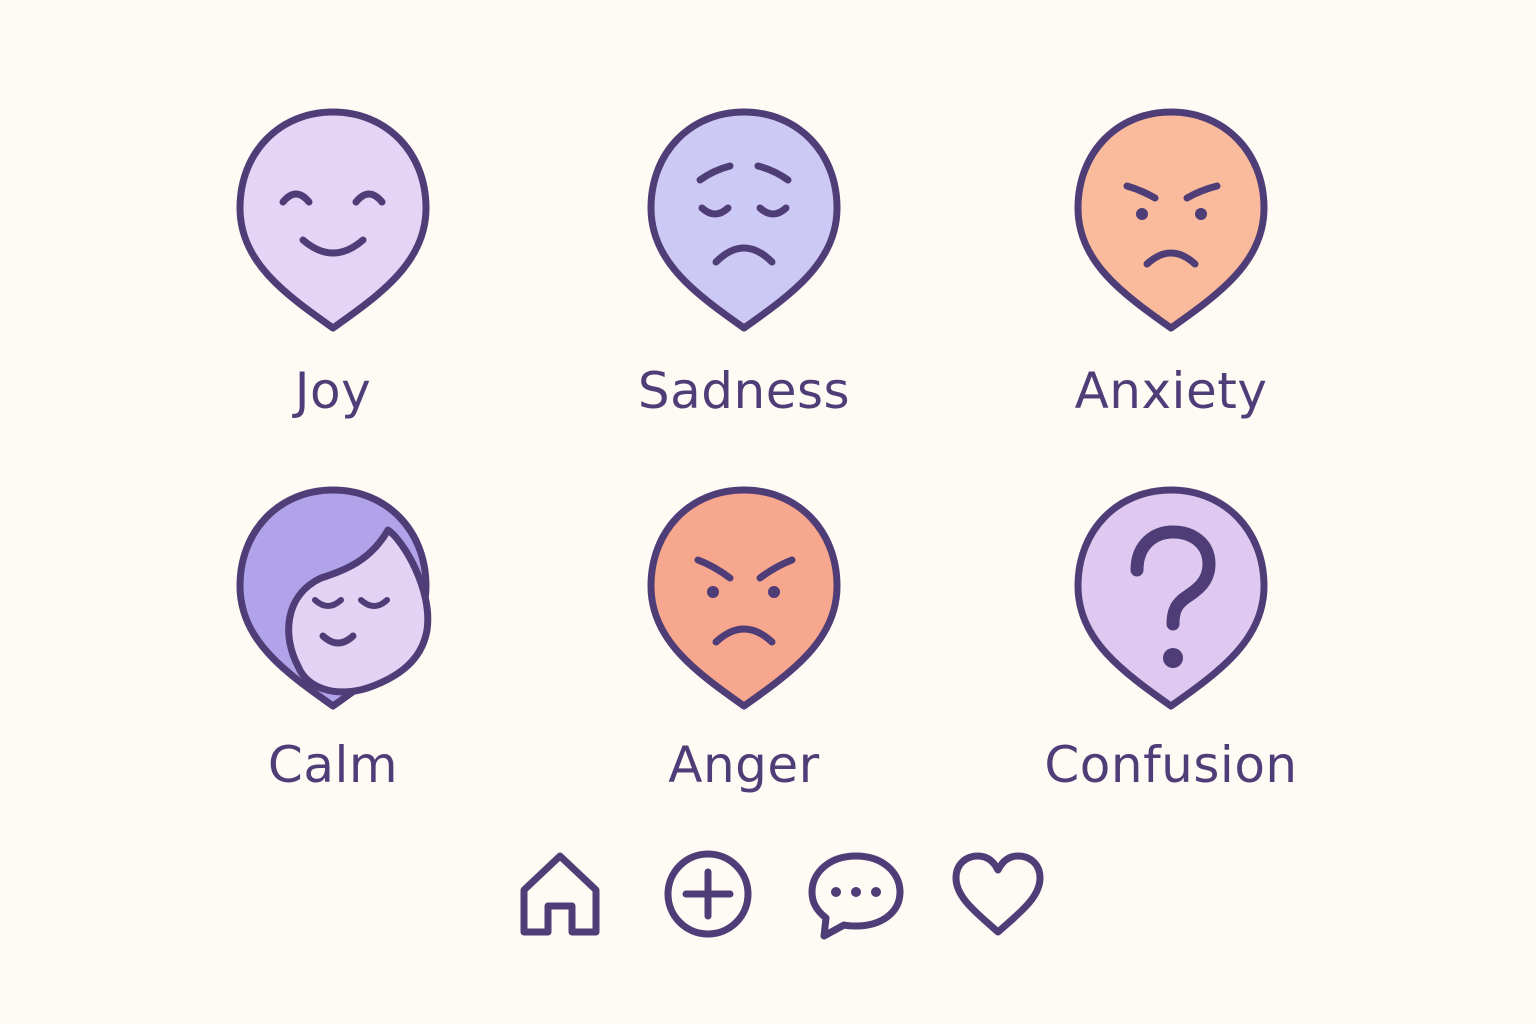  I want to click on emotion-anxiety: Anxiety, so click(1171, 270).